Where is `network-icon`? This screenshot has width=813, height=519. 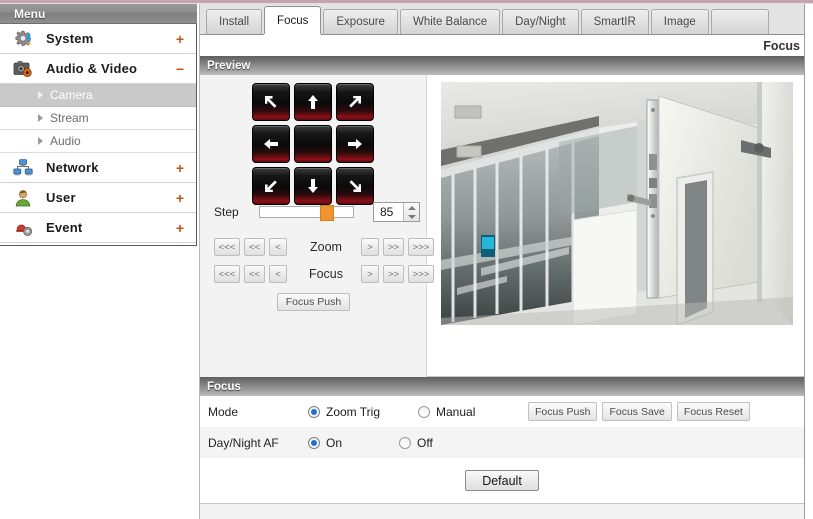 network-icon is located at coordinates (23, 168).